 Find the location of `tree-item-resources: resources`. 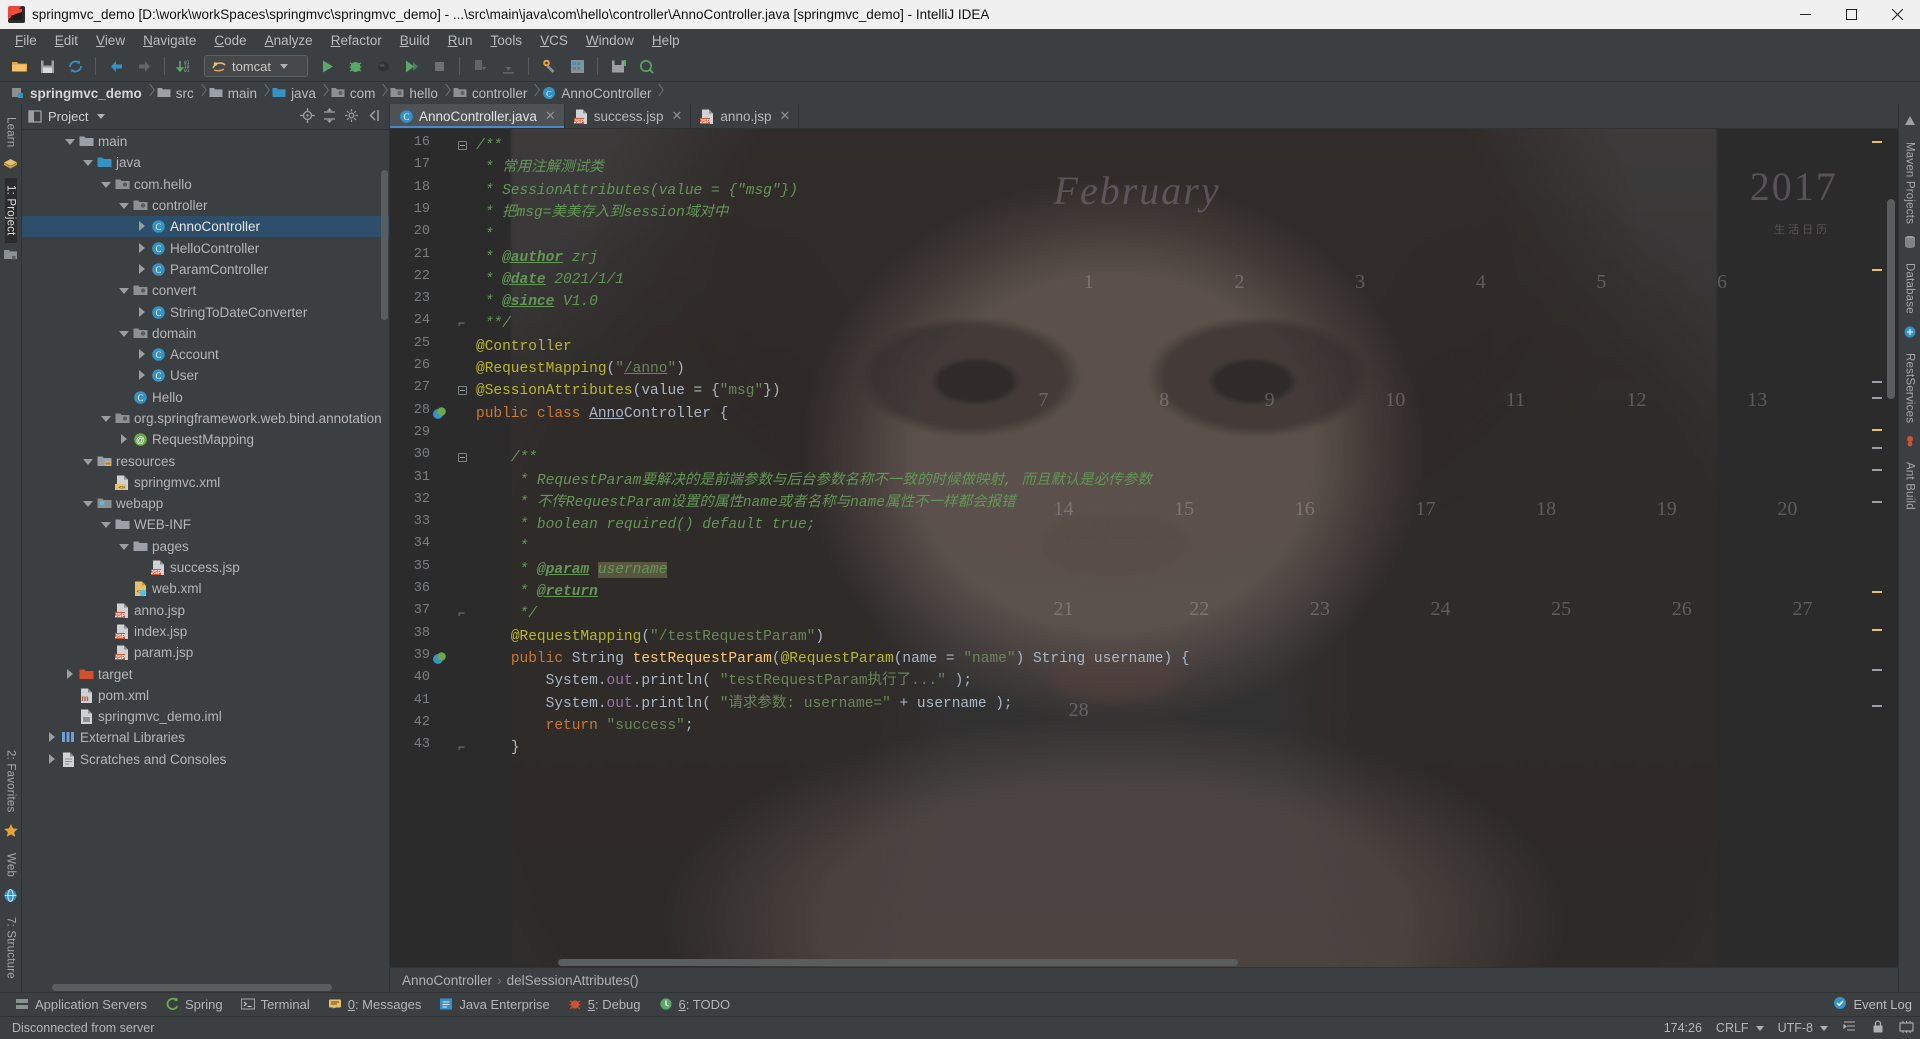

tree-item-resources: resources is located at coordinates (205, 460).